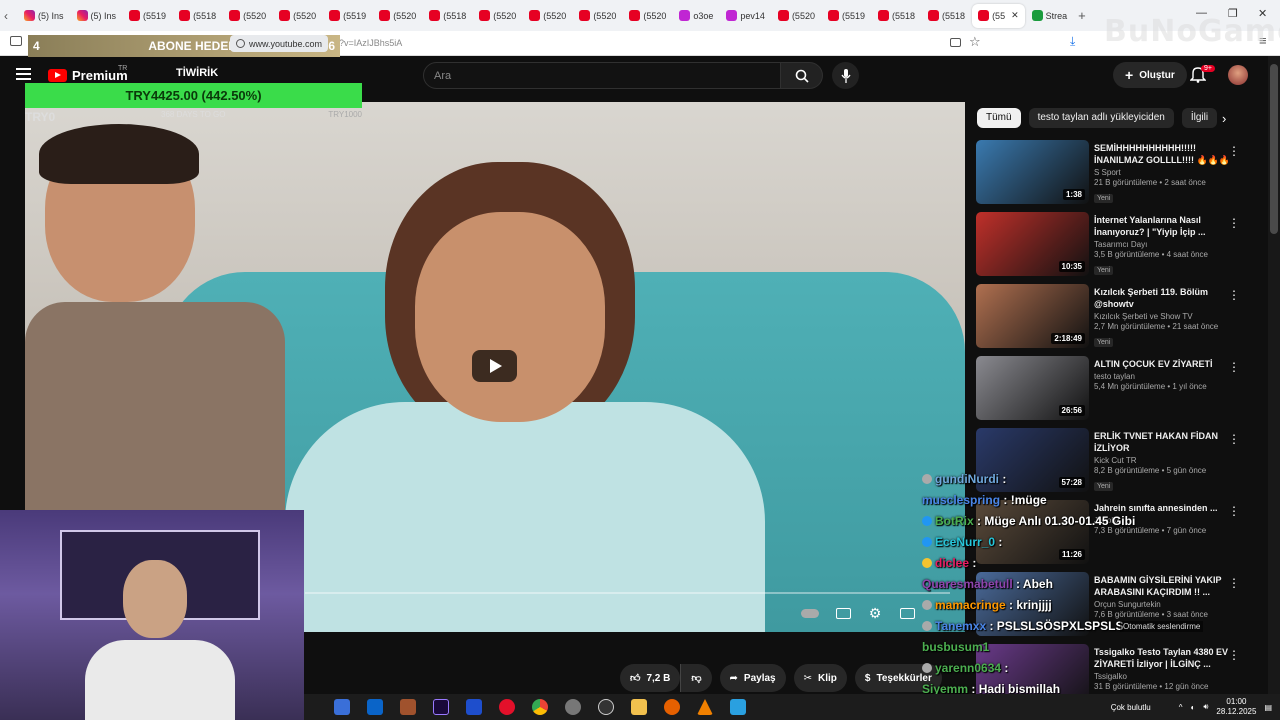 The image size is (1280, 720). Describe the element at coordinates (1032, 316) in the screenshot. I see `video-thumbnail: 2:18:49` at that location.